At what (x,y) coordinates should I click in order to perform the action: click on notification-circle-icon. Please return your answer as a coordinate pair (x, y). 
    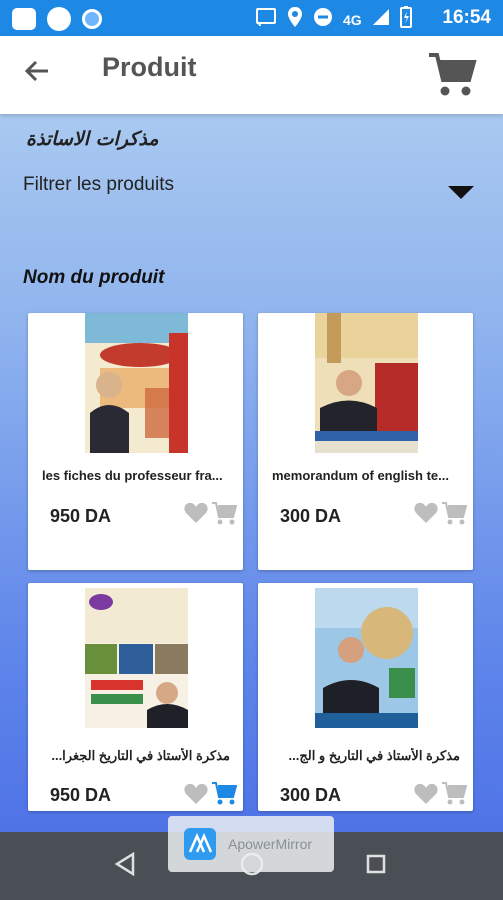
    Looking at the image, I should click on (59, 19).